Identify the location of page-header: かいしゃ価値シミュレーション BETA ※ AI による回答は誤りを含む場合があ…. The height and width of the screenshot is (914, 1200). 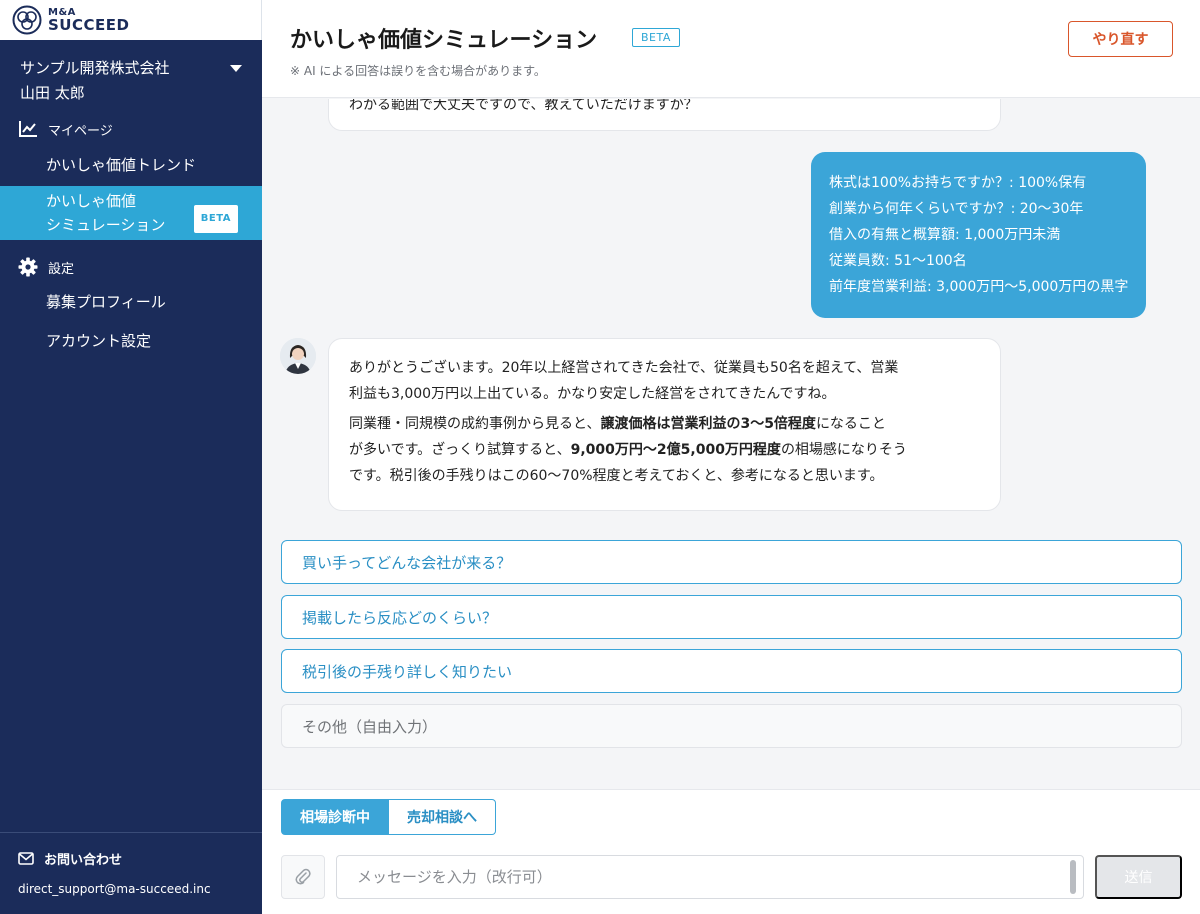
(731, 49).